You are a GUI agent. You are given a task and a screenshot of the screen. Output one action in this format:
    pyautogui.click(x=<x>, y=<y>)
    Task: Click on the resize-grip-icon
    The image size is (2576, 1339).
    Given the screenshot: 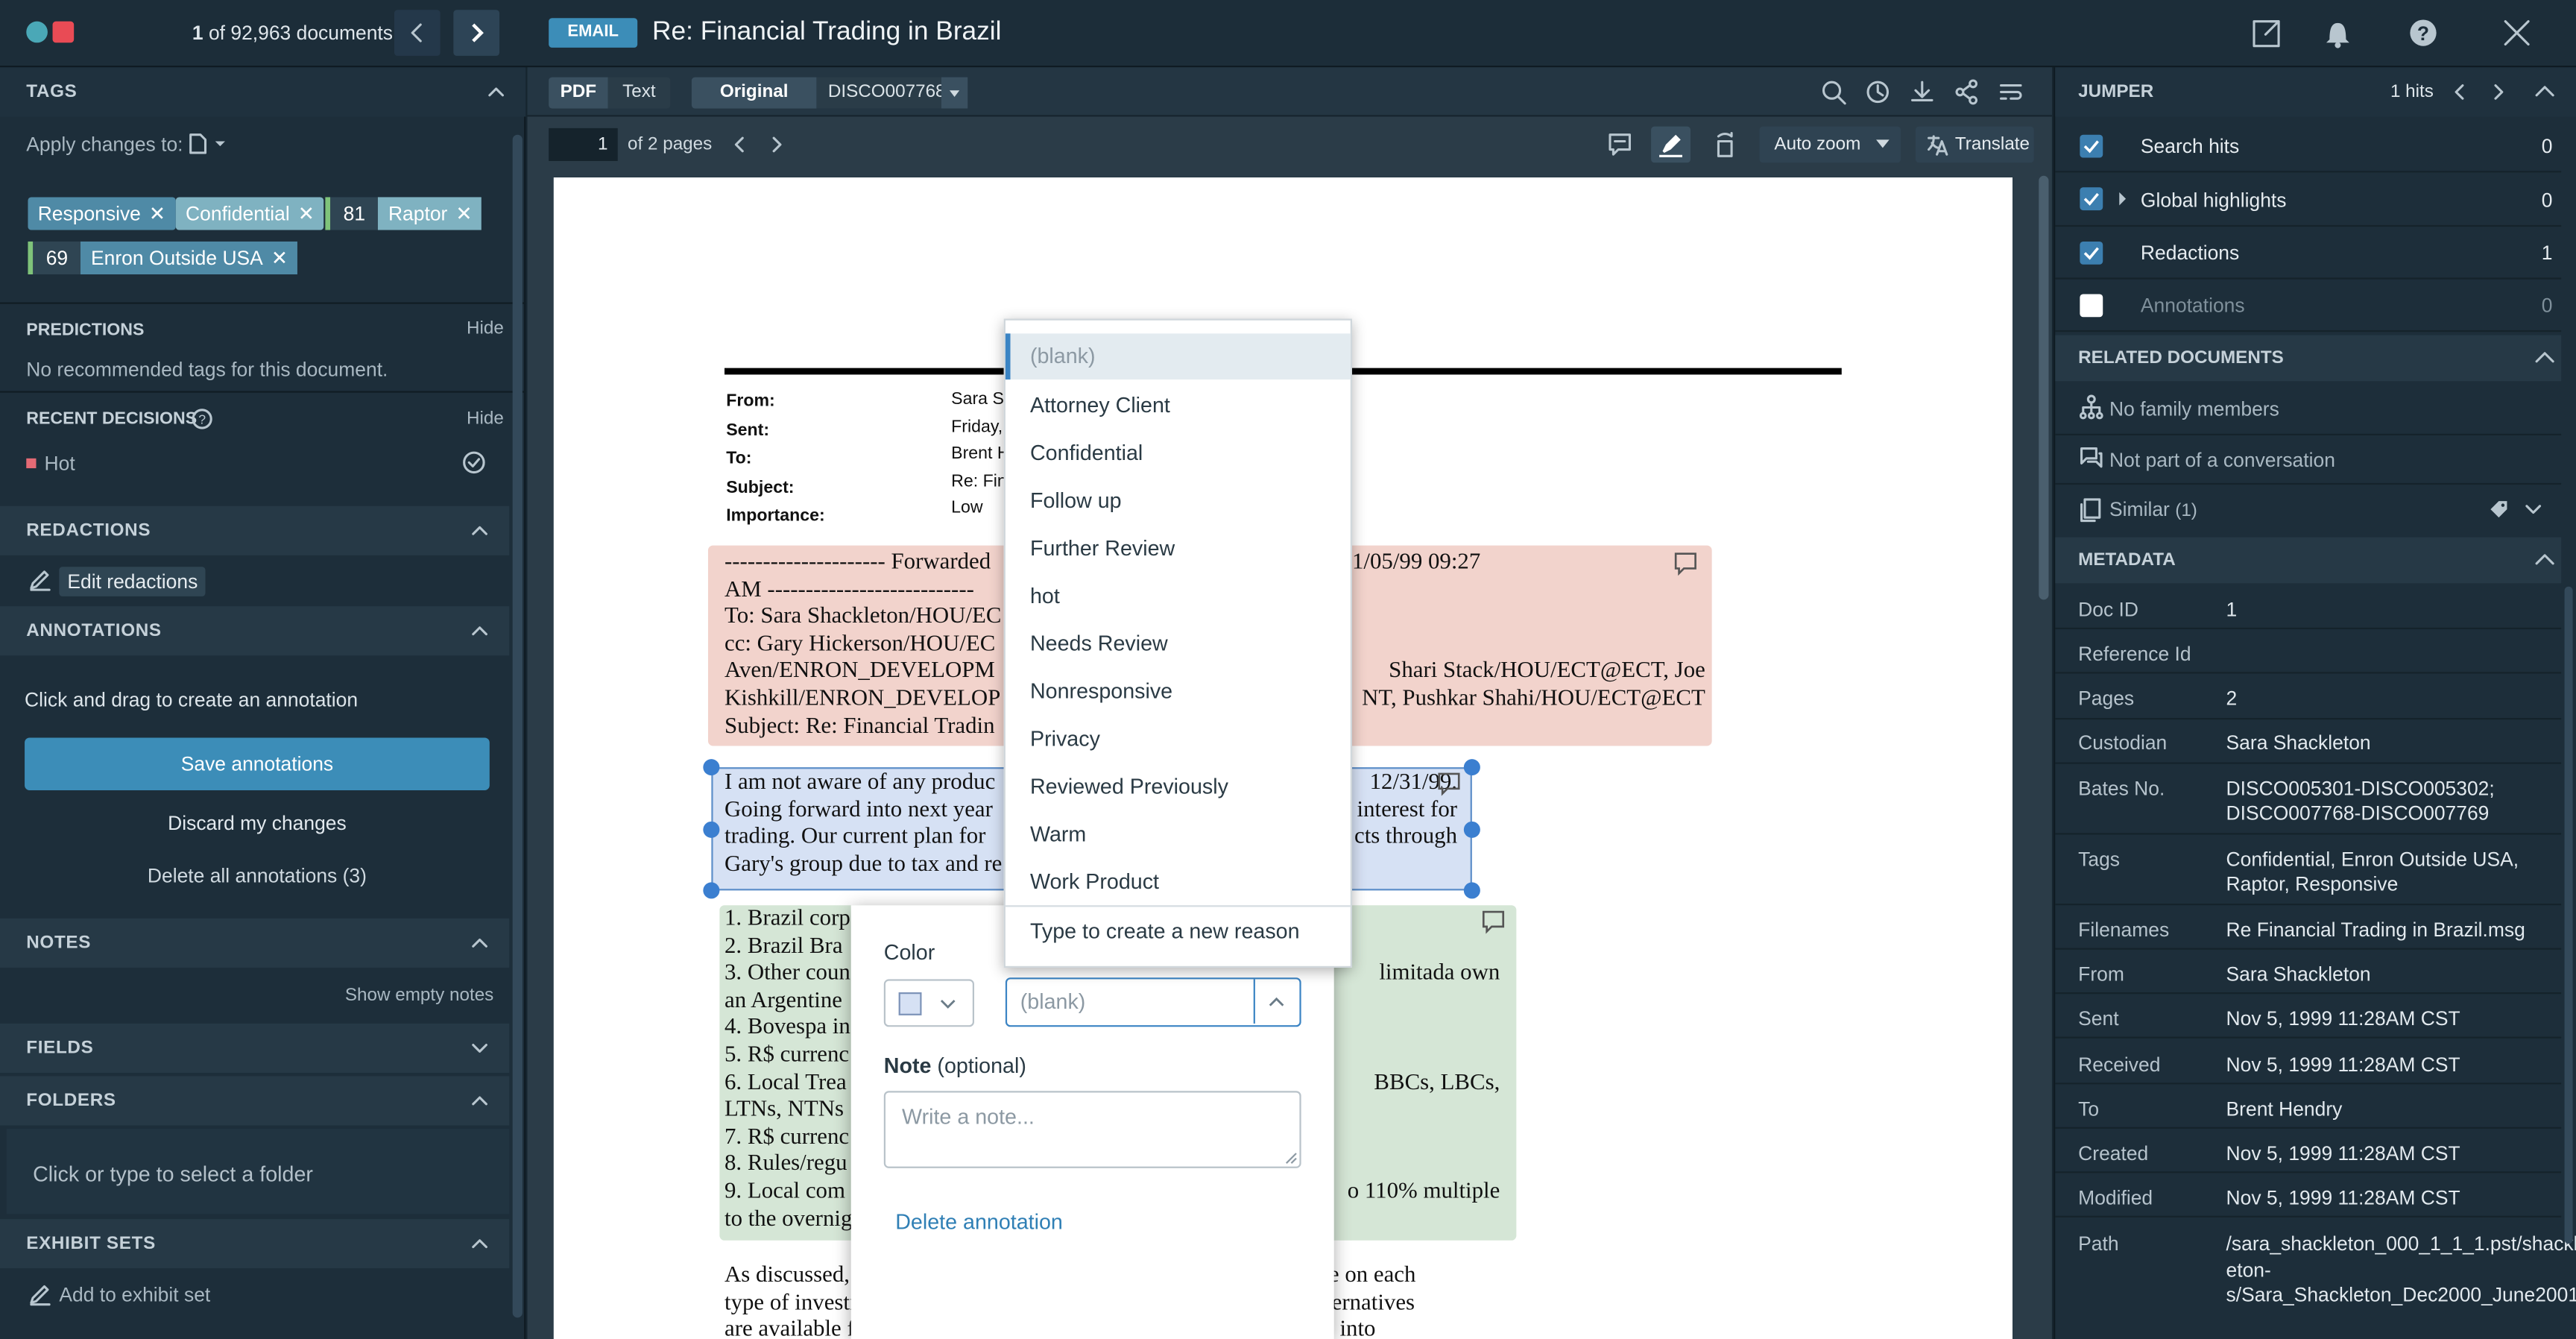 What is the action you would take?
    pyautogui.click(x=1291, y=1158)
    